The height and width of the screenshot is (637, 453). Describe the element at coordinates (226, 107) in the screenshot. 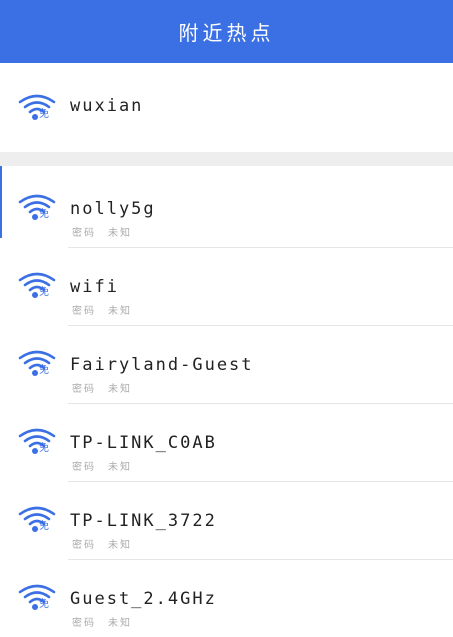

I see `connected-hotspot: 免 wuxian` at that location.